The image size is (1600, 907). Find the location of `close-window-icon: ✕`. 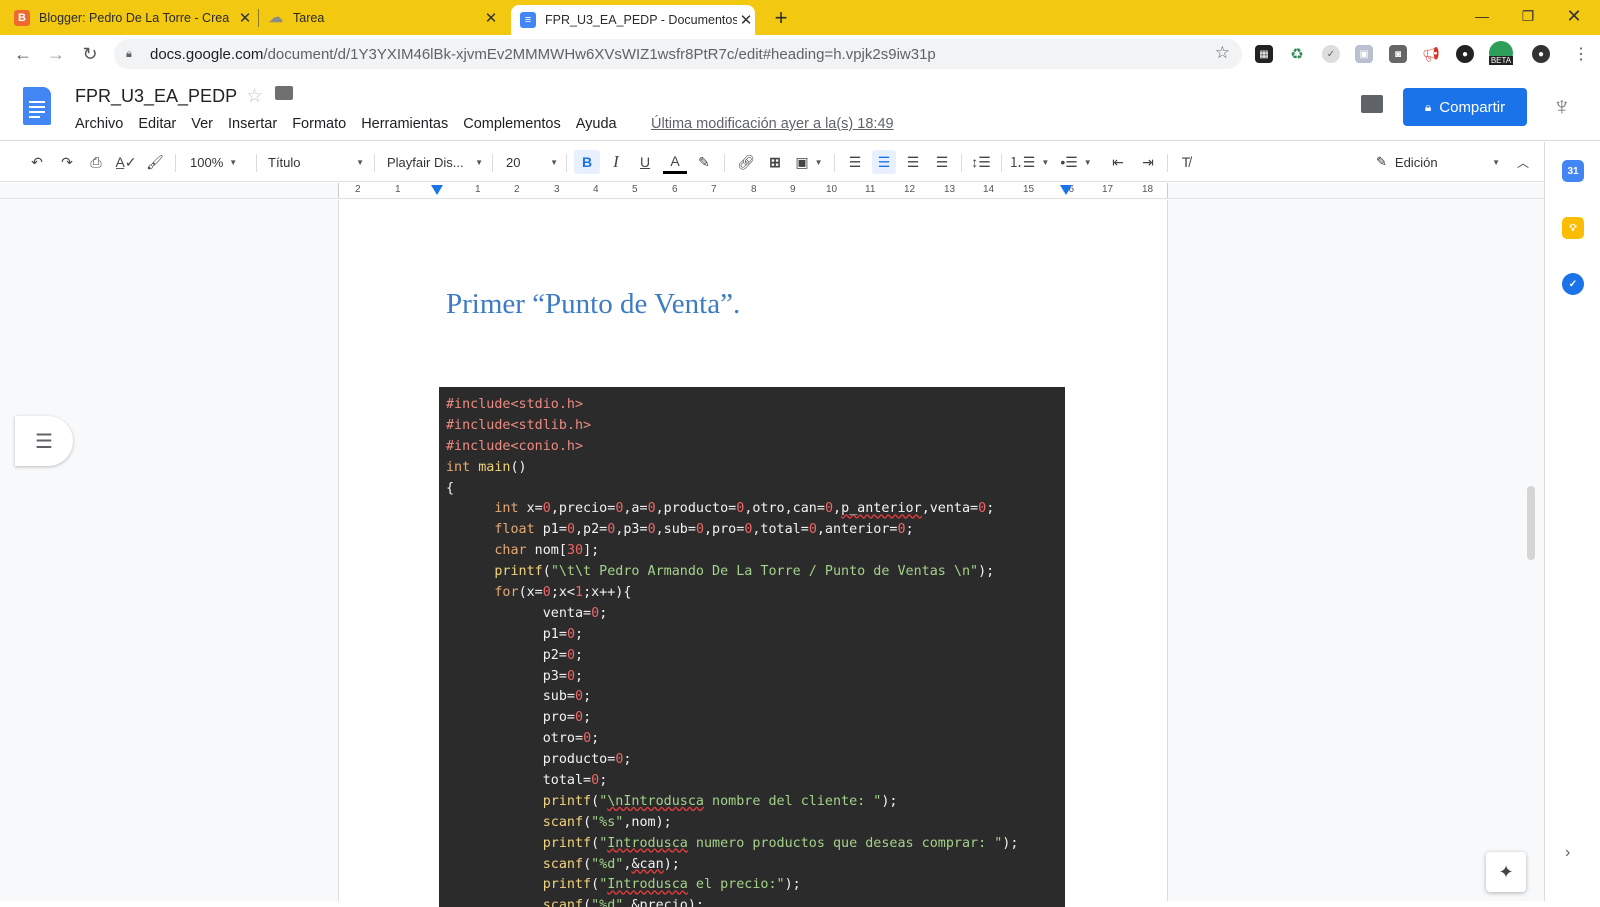

close-window-icon: ✕ is located at coordinates (1574, 16).